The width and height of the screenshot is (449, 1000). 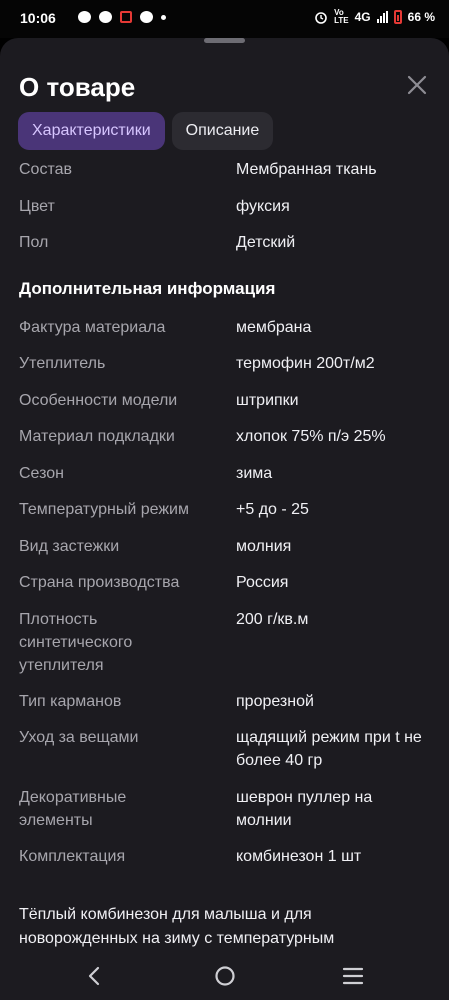 What do you see at coordinates (70, 701) in the screenshot?
I see `spec-label: Тип карманов` at bounding box center [70, 701].